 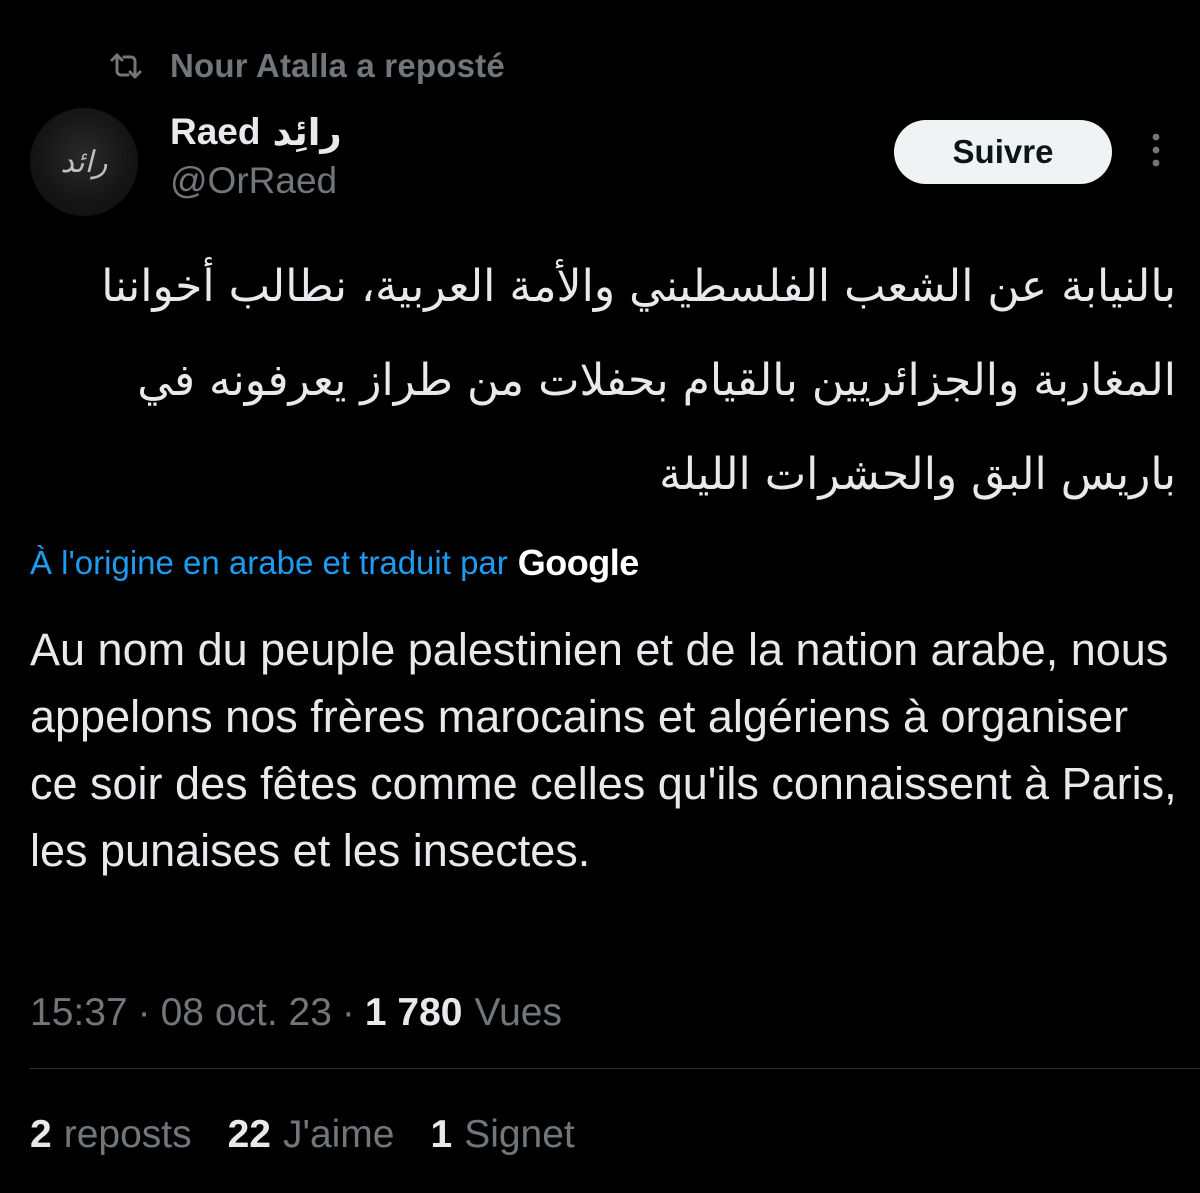 I want to click on likes-count: 22, so click(x=249, y=1134).